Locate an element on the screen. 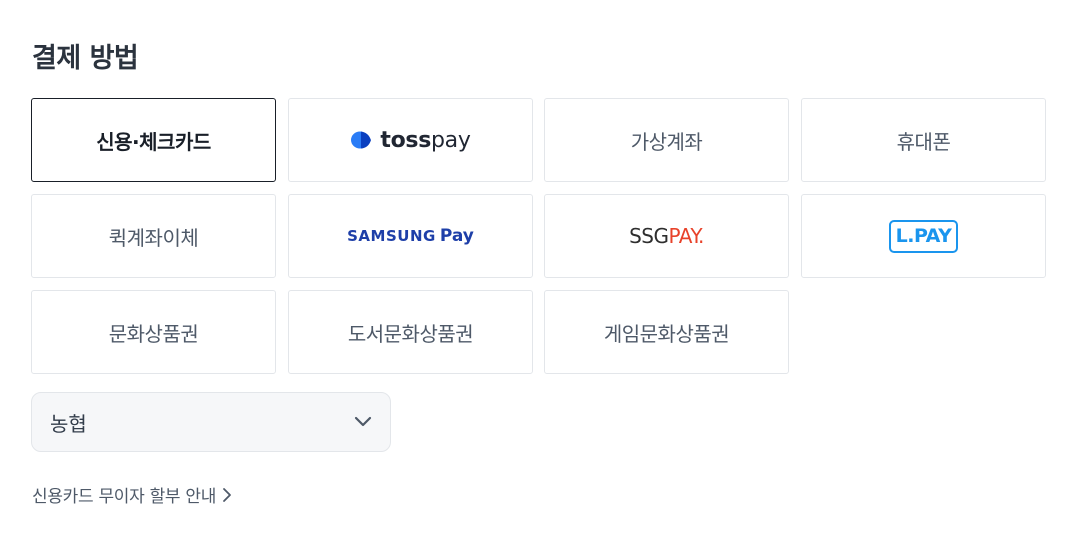 The height and width of the screenshot is (540, 1076). method-book-gift-button: 도서문화상품권 is located at coordinates (410, 332).